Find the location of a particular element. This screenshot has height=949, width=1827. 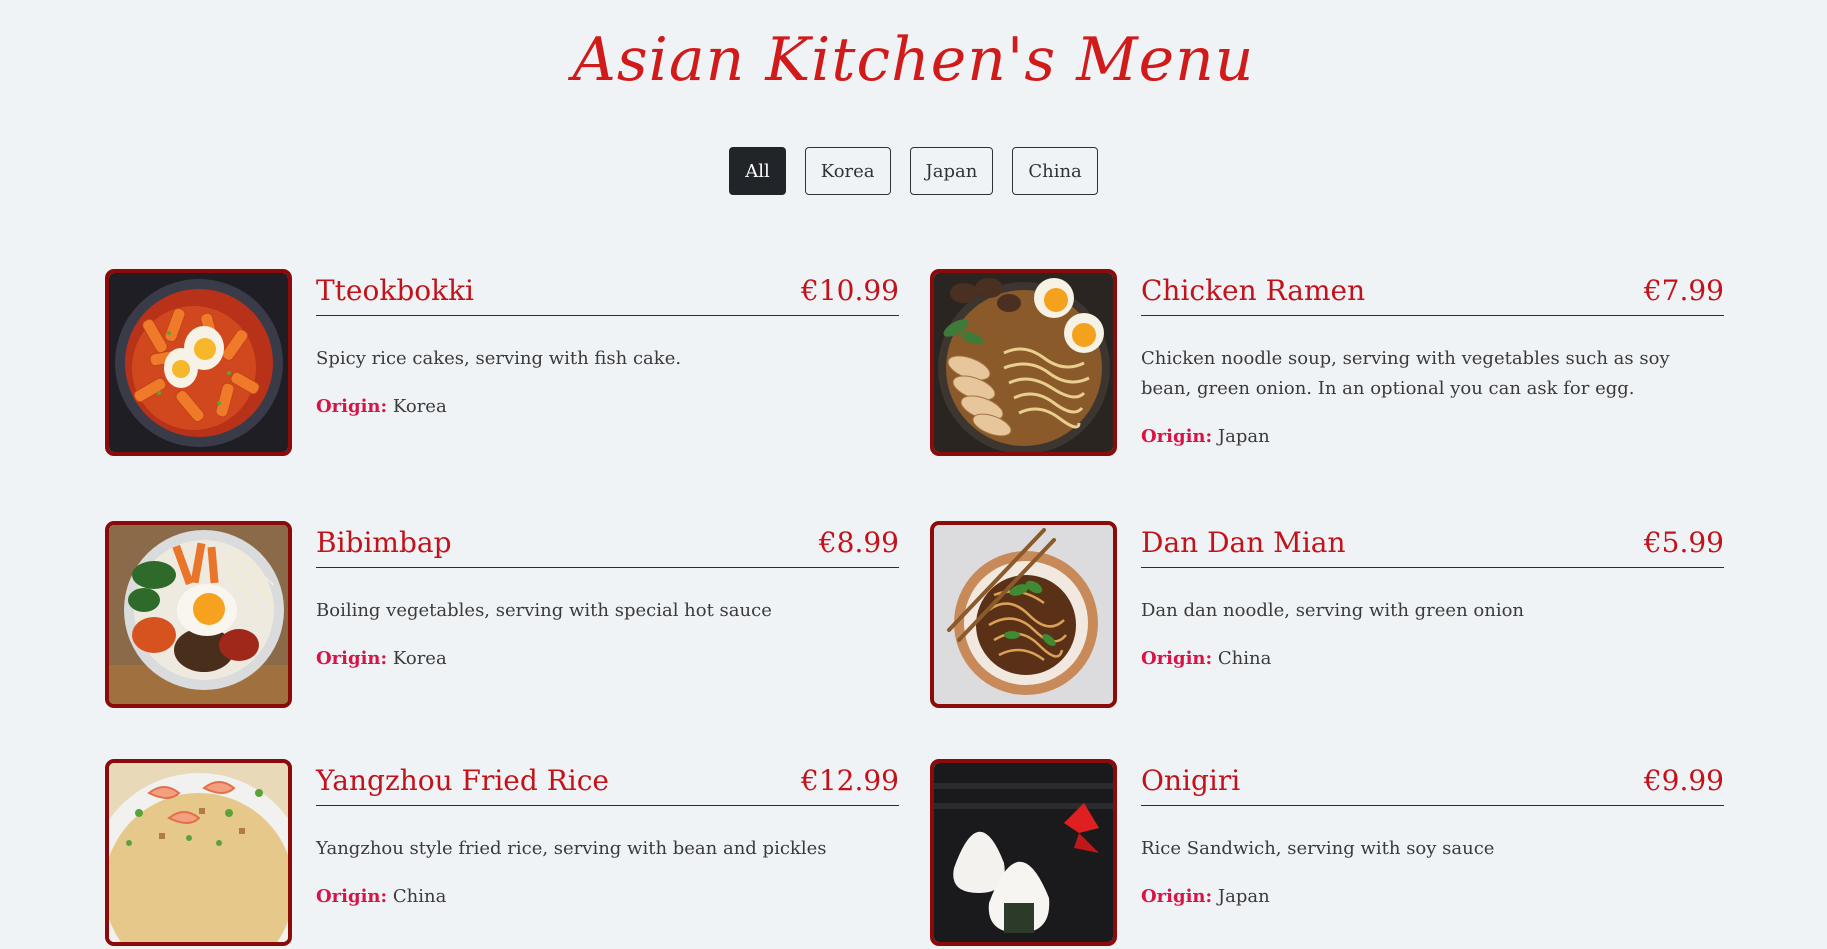

menu-item-header: Bibimbap €8.99 is located at coordinates (607, 544).